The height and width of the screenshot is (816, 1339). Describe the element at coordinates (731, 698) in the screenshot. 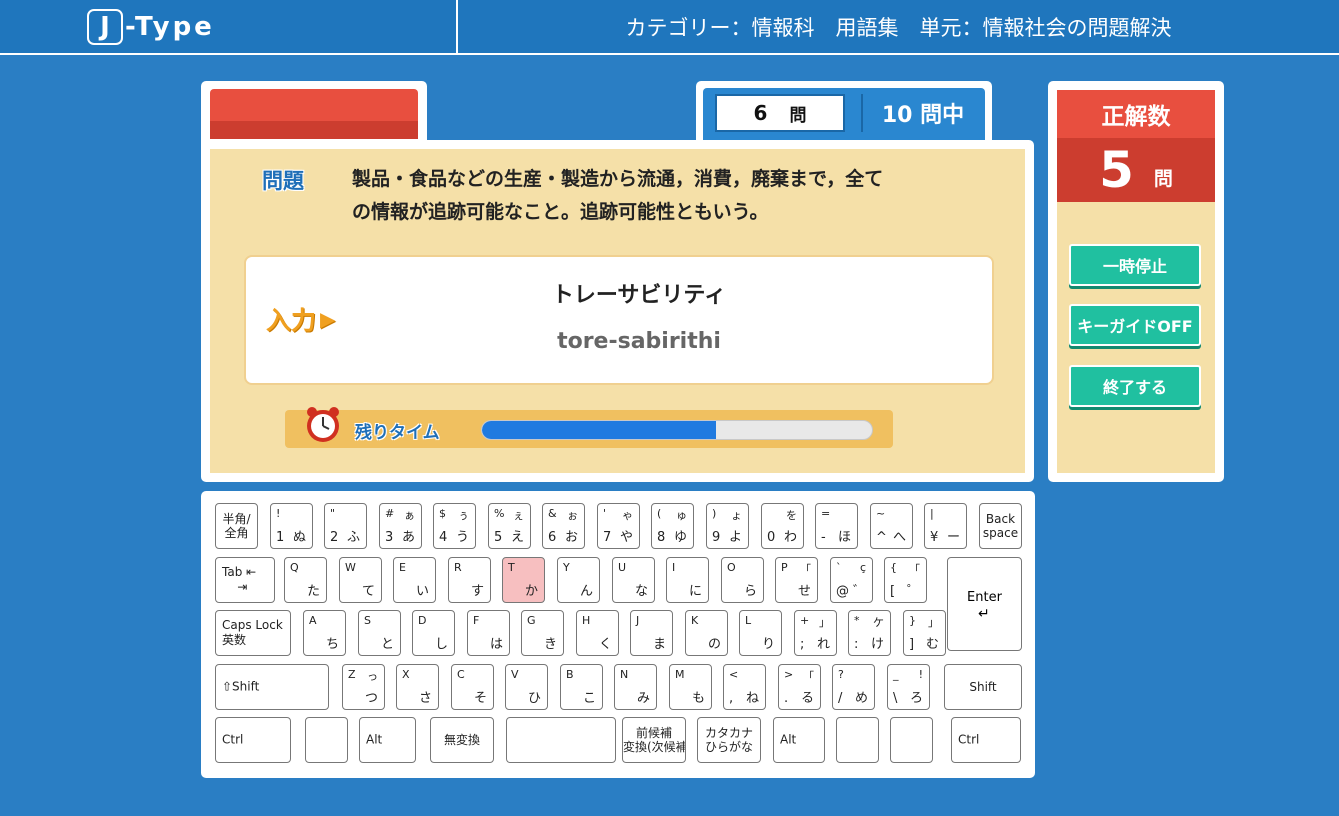

I see `key-legend-bl: ,` at that location.